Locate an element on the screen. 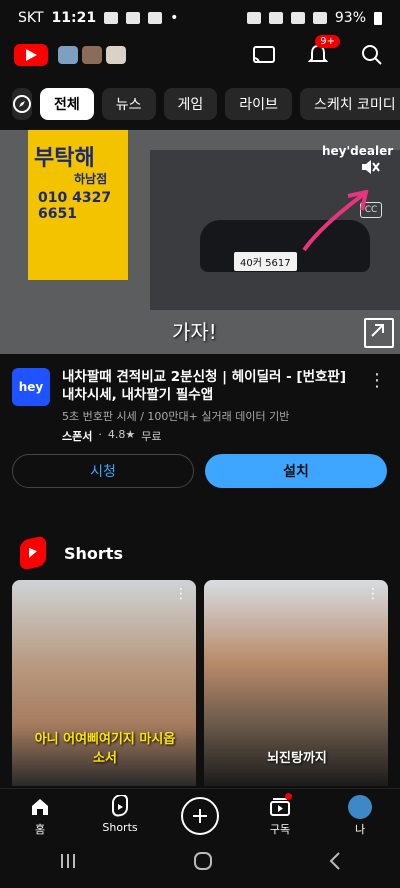 Image resolution: width=400 pixels, height=888 pixels. shop-phone: 010 4327 6651 is located at coordinates (75, 206).